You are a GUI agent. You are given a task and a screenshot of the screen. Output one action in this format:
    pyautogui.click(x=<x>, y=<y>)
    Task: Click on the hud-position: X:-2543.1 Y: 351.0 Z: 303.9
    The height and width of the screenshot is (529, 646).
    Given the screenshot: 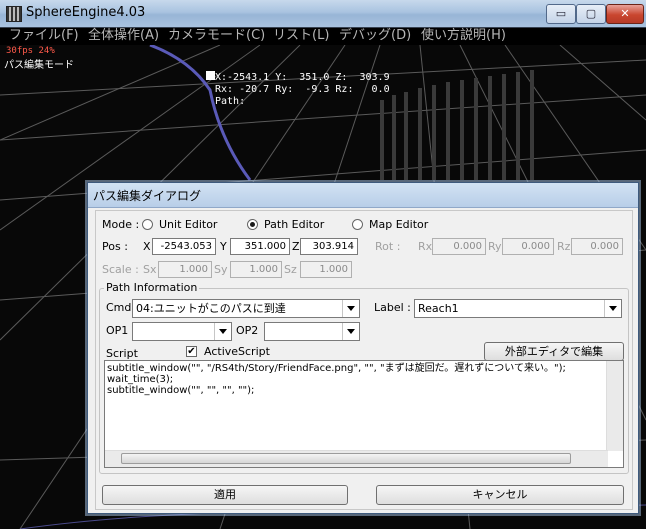 What is the action you would take?
    pyautogui.click(x=302, y=77)
    